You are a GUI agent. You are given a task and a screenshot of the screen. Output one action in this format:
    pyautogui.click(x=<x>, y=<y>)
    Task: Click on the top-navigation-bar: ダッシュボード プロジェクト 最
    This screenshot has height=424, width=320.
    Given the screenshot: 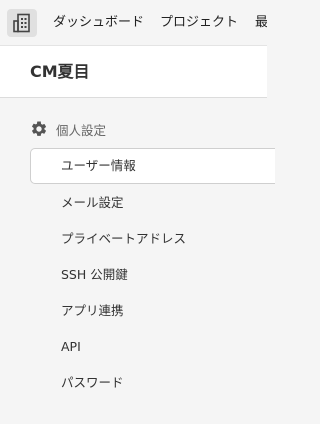 What is the action you would take?
    pyautogui.click(x=133, y=23)
    